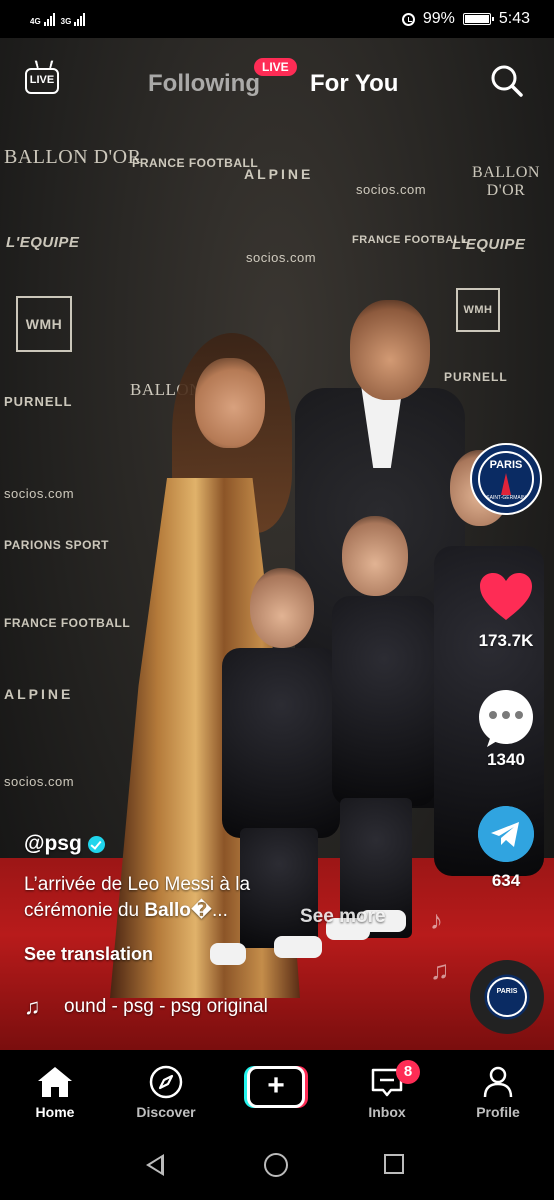 The image size is (554, 1200). Describe the element at coordinates (39, 781) in the screenshot. I see `backdrop-logo-socios-4: socios.com` at that location.